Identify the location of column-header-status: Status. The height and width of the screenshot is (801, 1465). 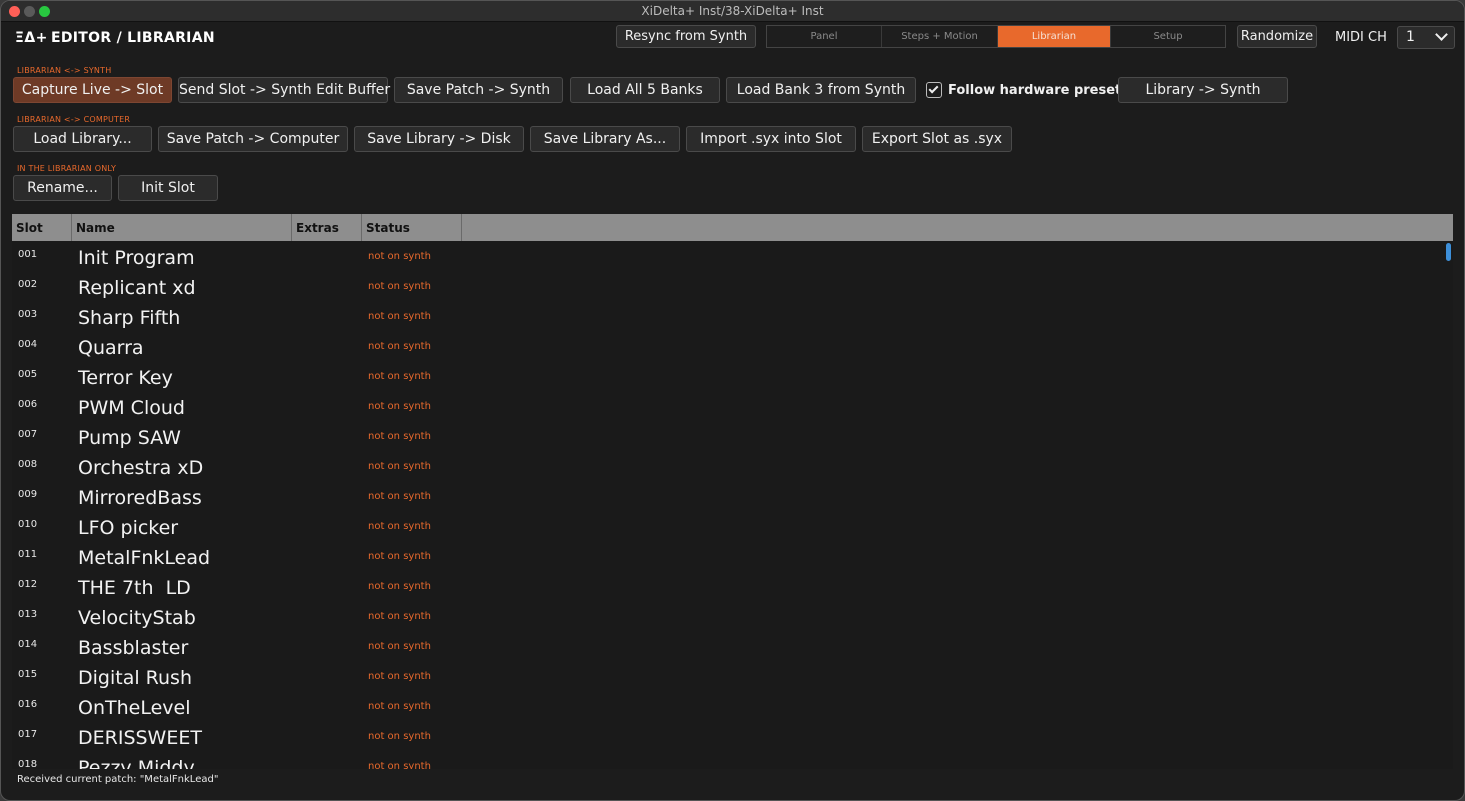
(412, 227).